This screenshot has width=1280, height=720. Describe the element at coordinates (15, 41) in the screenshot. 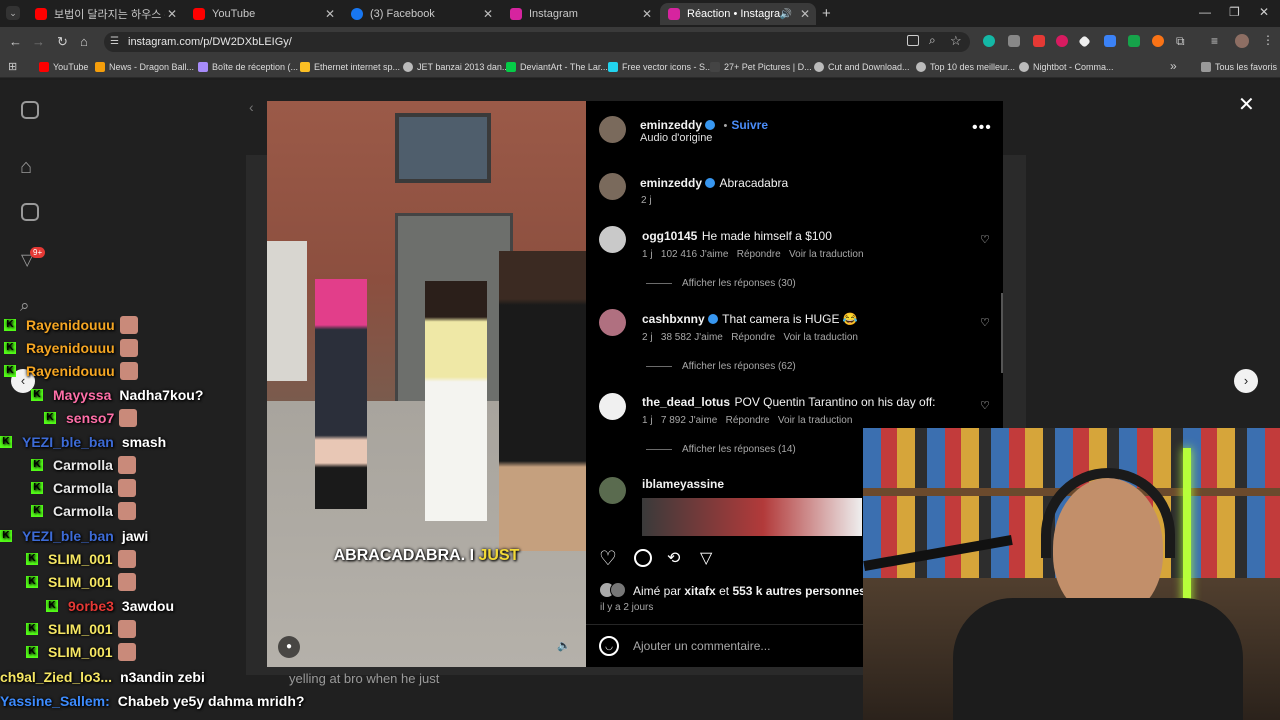

I see `back-icon: ←` at that location.